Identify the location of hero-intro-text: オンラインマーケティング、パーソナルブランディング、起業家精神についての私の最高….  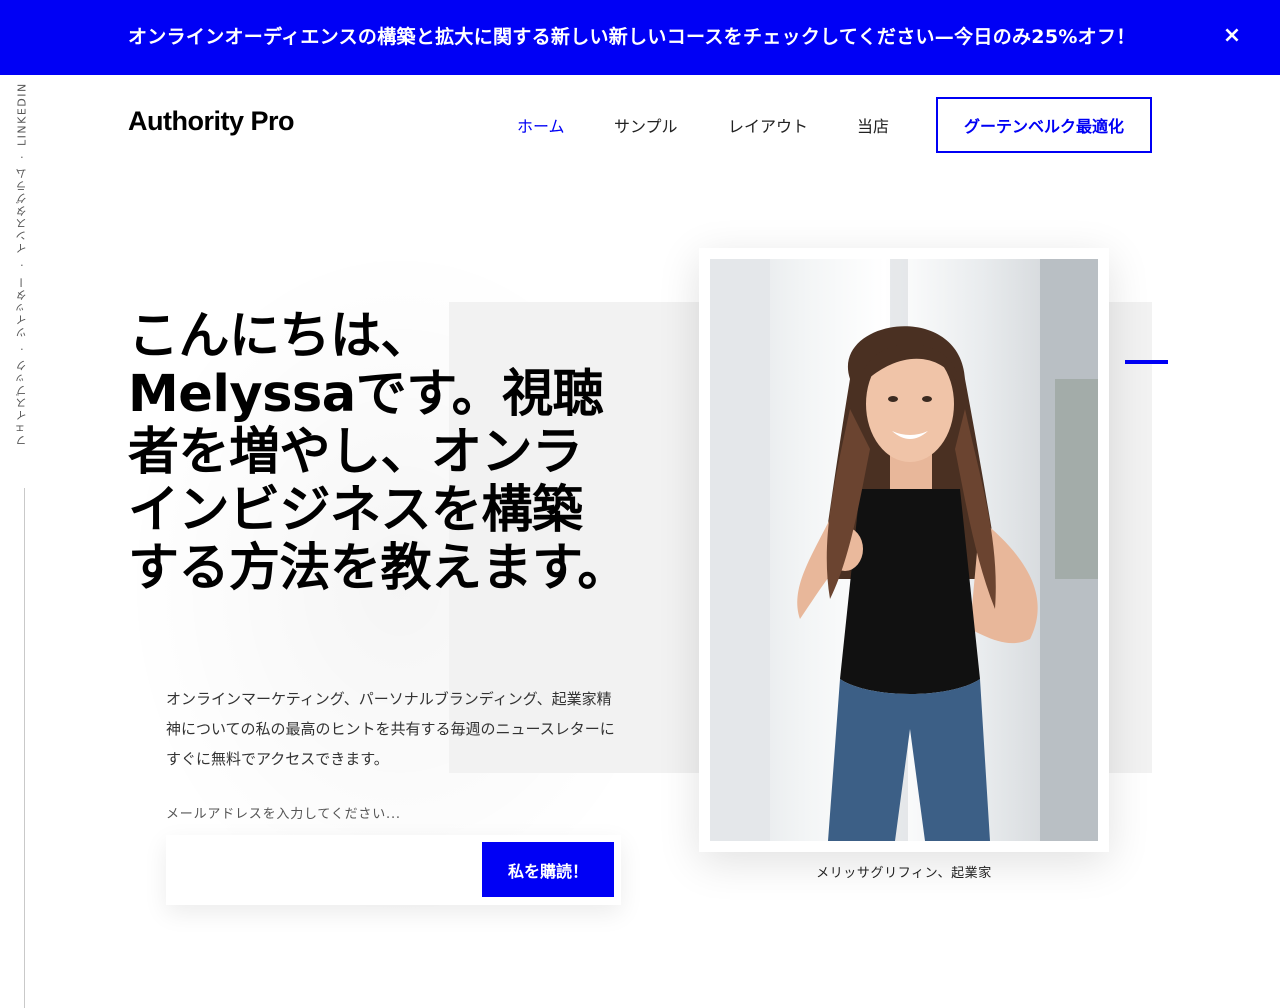
(390, 729).